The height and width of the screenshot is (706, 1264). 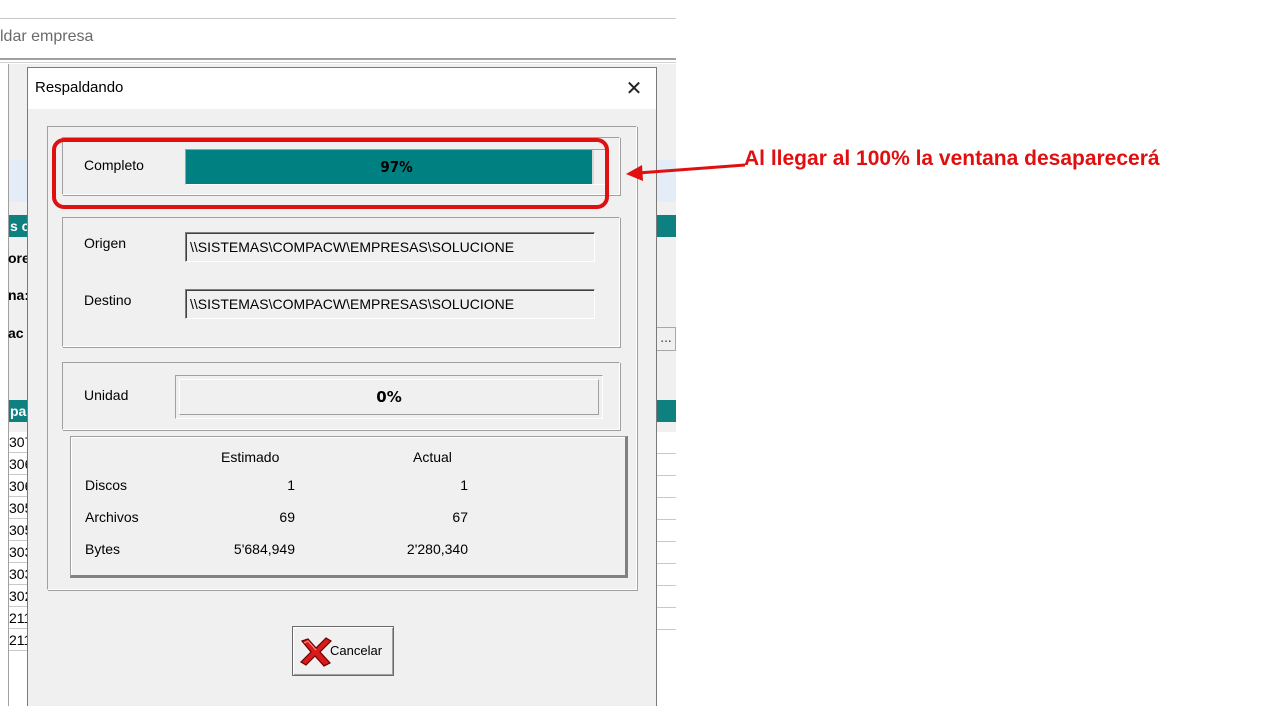 I want to click on background-section-header-right, so click(x=666, y=226).